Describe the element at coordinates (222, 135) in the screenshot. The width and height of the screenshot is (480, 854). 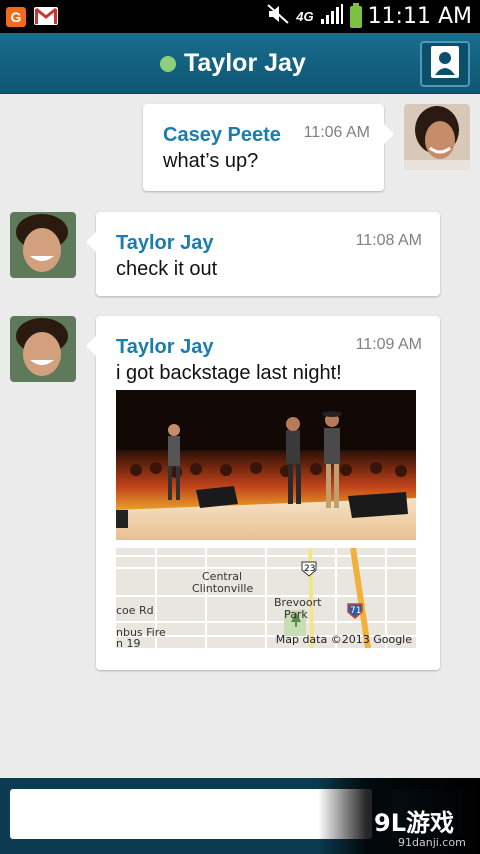
I see `message-sender: Casey Peete` at that location.